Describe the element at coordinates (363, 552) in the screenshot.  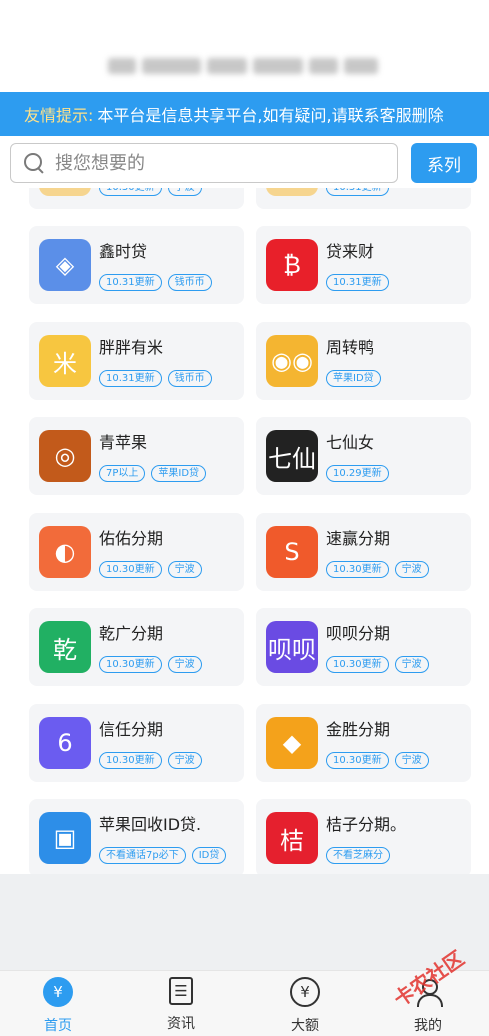
I see `app-card: S 速赢分期 10.30更新 宁波` at that location.